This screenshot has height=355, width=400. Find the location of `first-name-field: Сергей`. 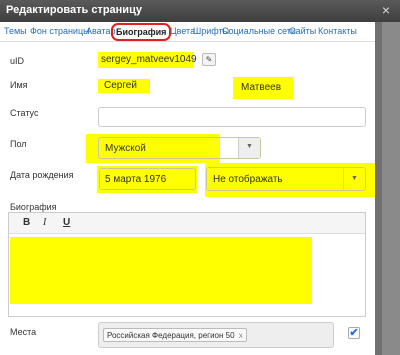

first-name-field: Сергей is located at coordinates (124, 86).